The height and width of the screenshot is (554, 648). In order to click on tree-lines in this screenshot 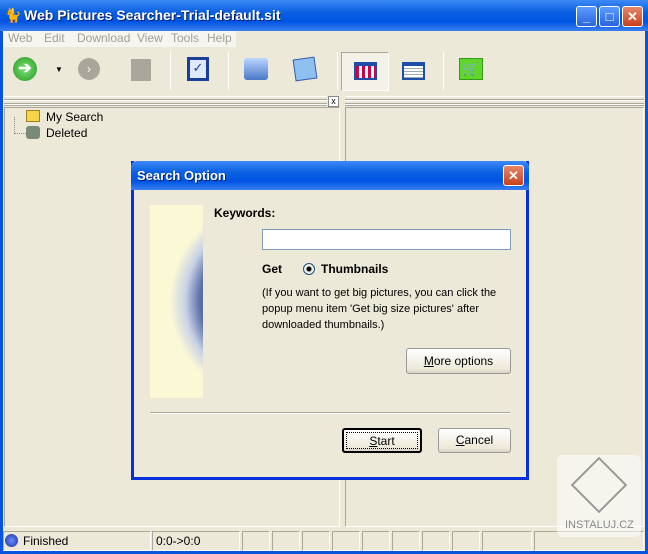, I will do `click(20, 125)`.